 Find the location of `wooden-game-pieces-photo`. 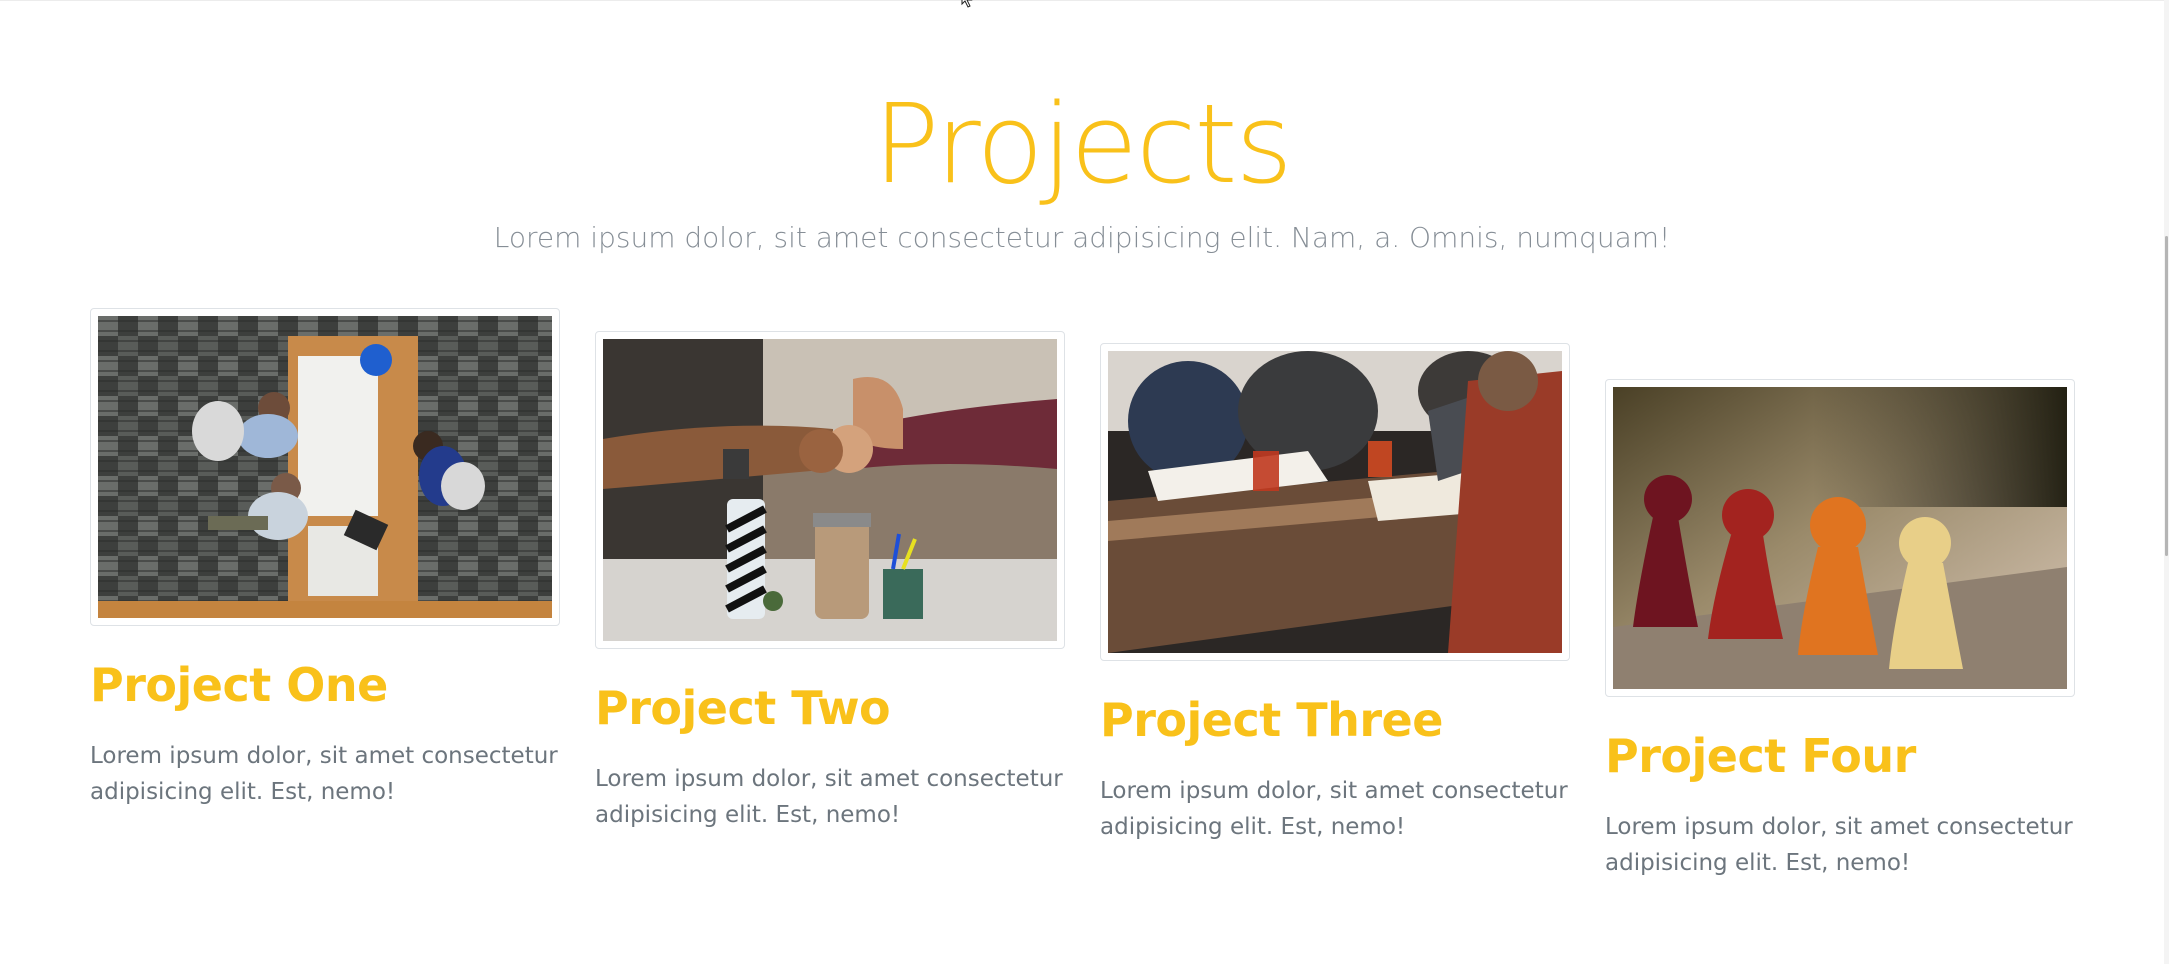

wooden-game-pieces-photo is located at coordinates (1840, 538).